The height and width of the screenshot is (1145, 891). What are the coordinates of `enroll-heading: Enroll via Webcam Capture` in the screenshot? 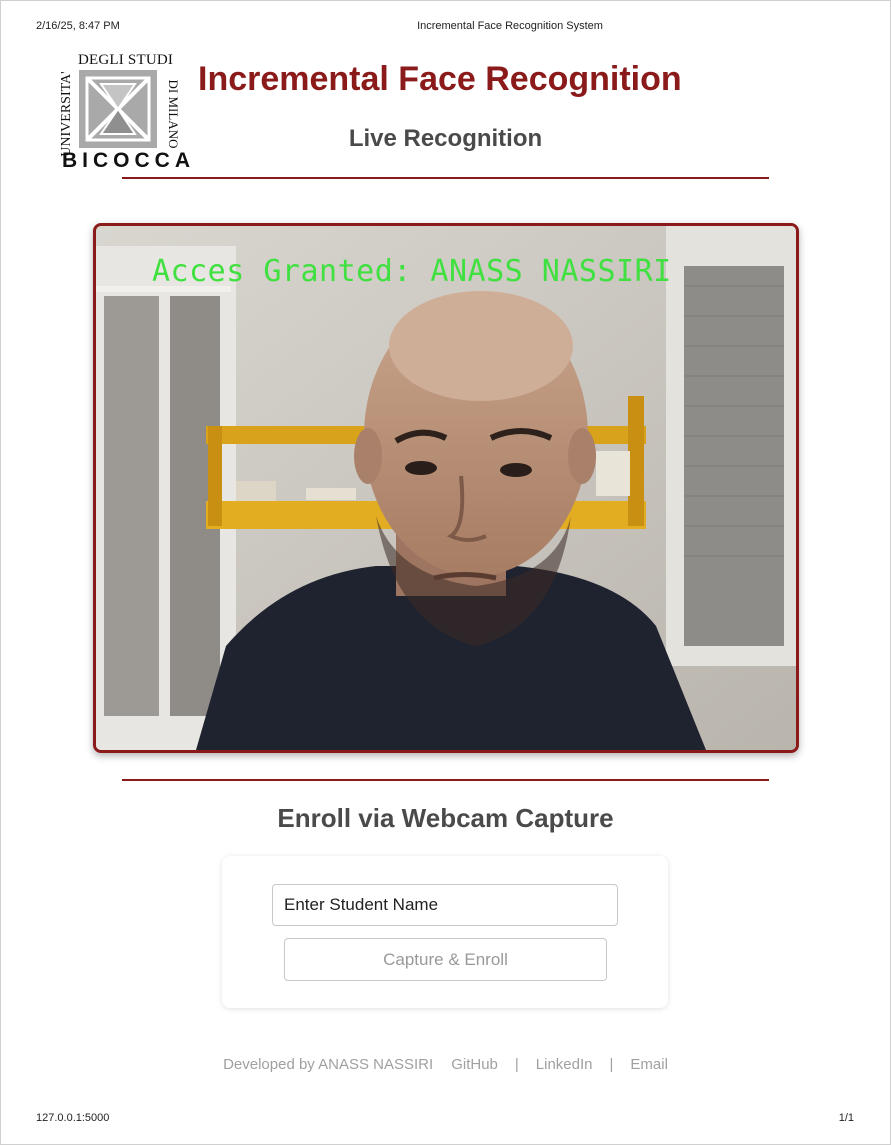 It's located at (445, 818).